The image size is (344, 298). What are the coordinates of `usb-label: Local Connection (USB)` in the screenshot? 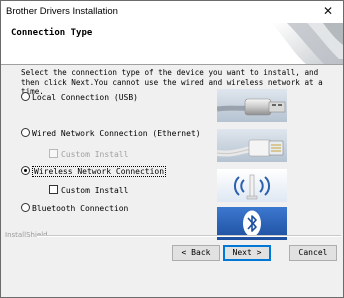 It's located at (85, 97).